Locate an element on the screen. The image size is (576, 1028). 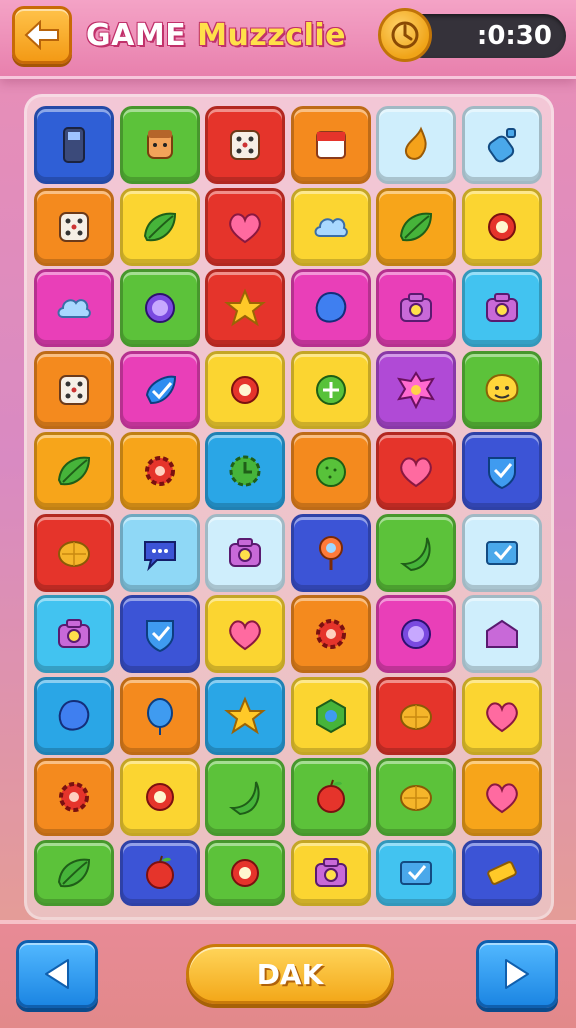
cloud-icon is located at coordinates (74, 309).